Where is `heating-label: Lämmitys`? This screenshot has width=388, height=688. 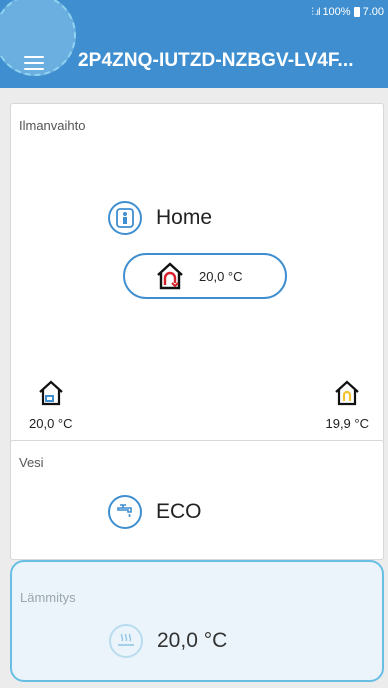 heating-label: Lämmitys is located at coordinates (48, 597).